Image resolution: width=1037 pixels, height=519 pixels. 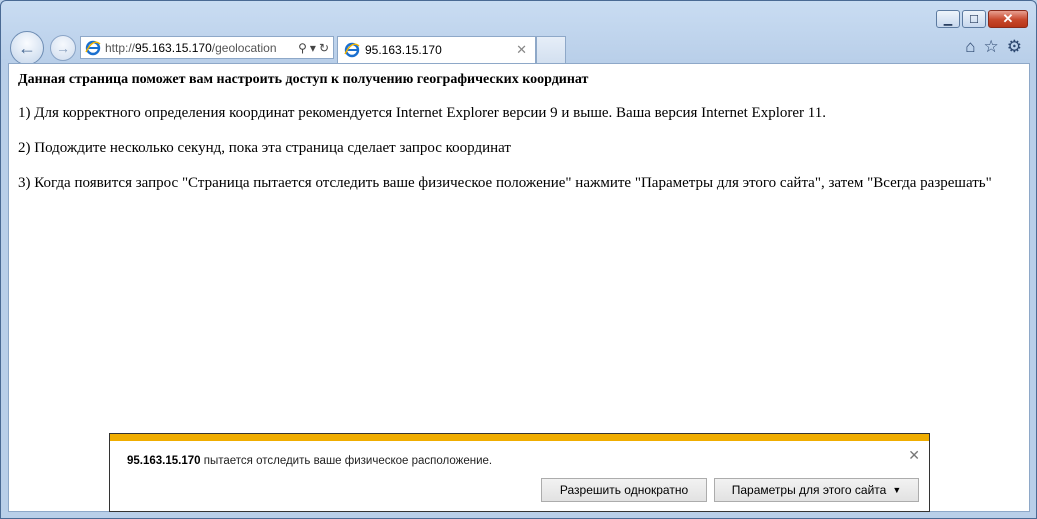 I want to click on address-bar: http://95.163.15.170/geolocation ⚲ ▾ ↻, so click(x=207, y=47).